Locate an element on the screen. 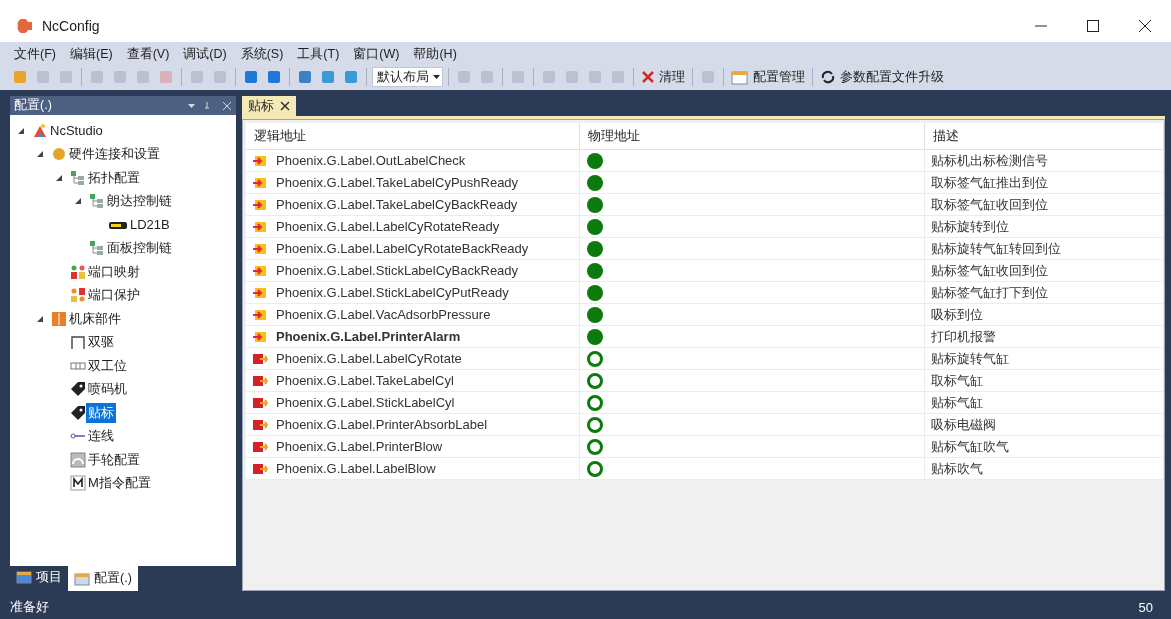  cabinet-icon is located at coordinates (59, 318).